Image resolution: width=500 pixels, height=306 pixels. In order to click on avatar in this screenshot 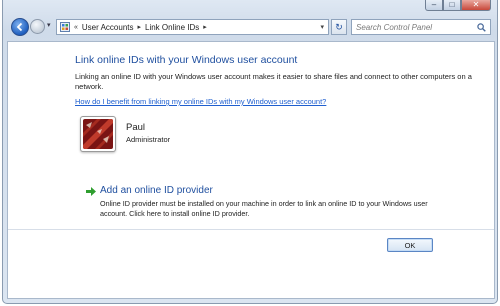, I will do `click(98, 134)`.